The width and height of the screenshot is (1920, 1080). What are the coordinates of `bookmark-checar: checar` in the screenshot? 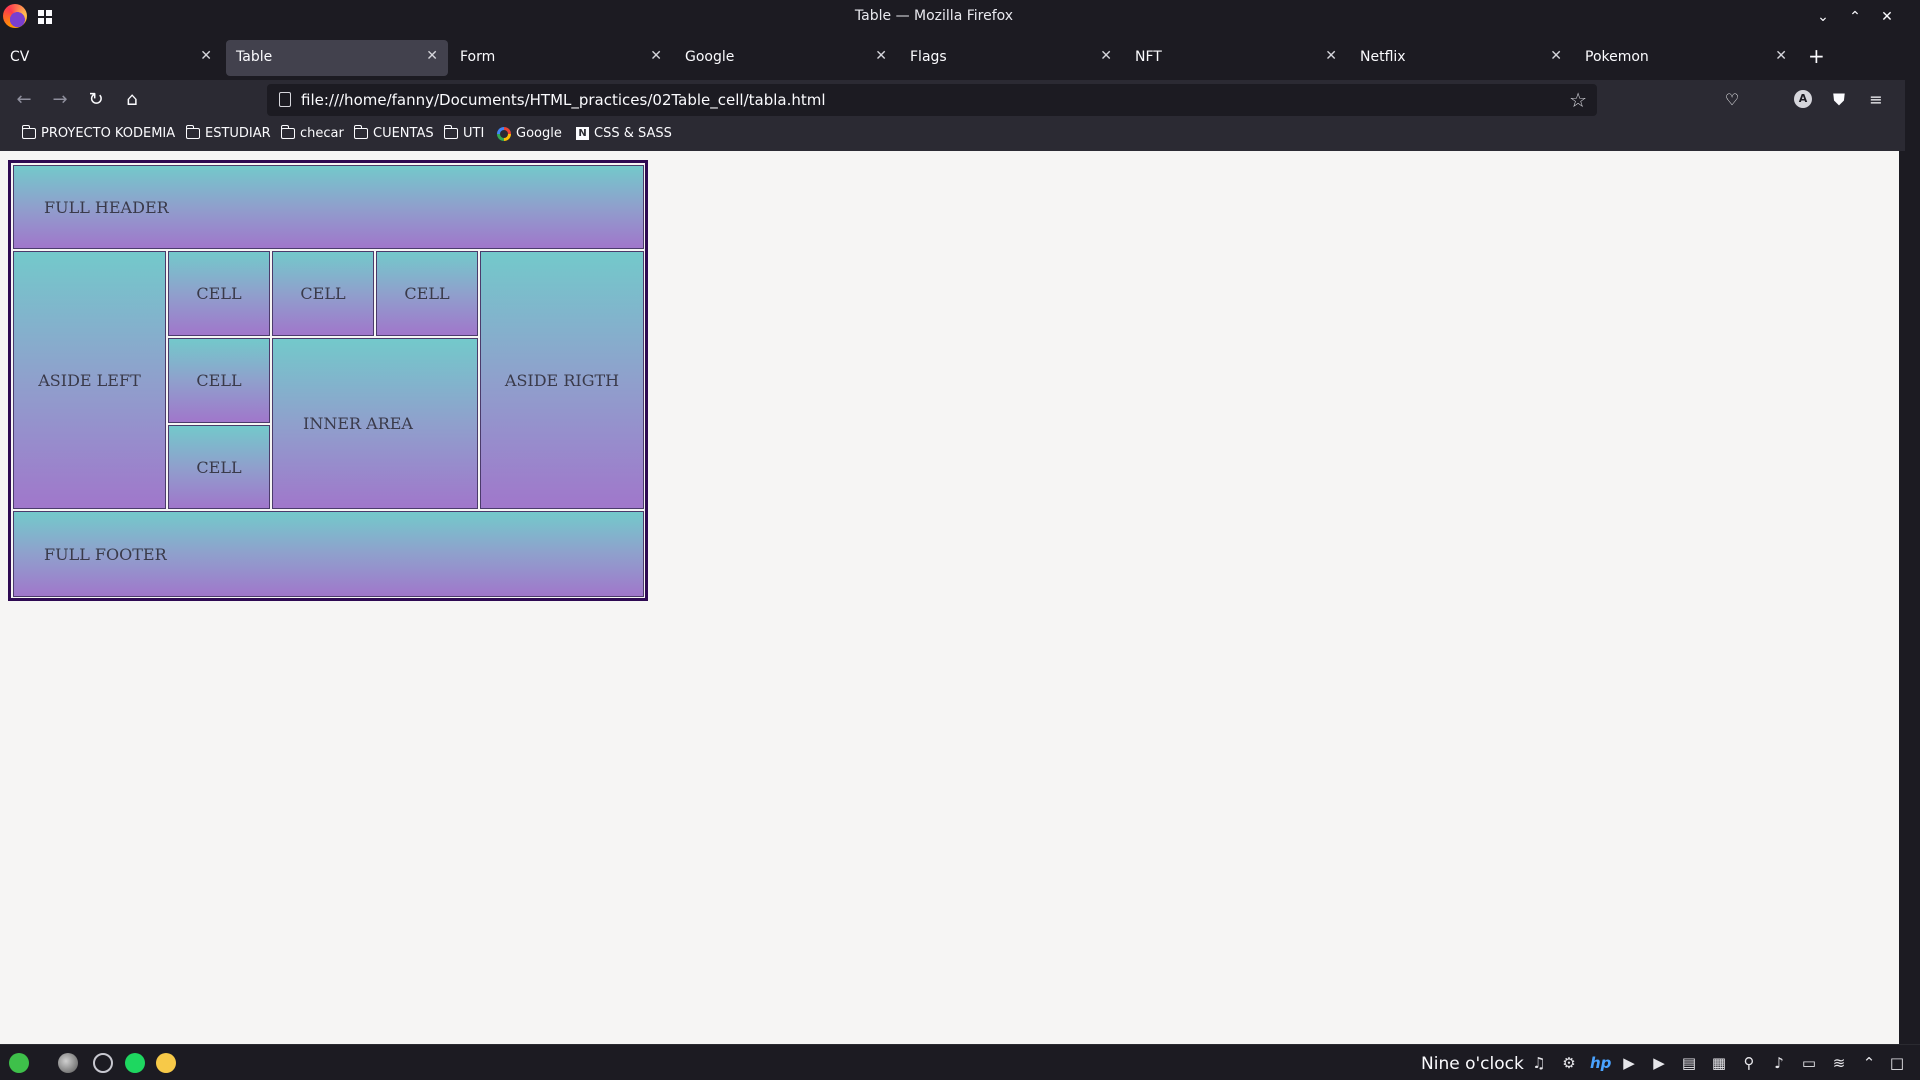 It's located at (312, 133).